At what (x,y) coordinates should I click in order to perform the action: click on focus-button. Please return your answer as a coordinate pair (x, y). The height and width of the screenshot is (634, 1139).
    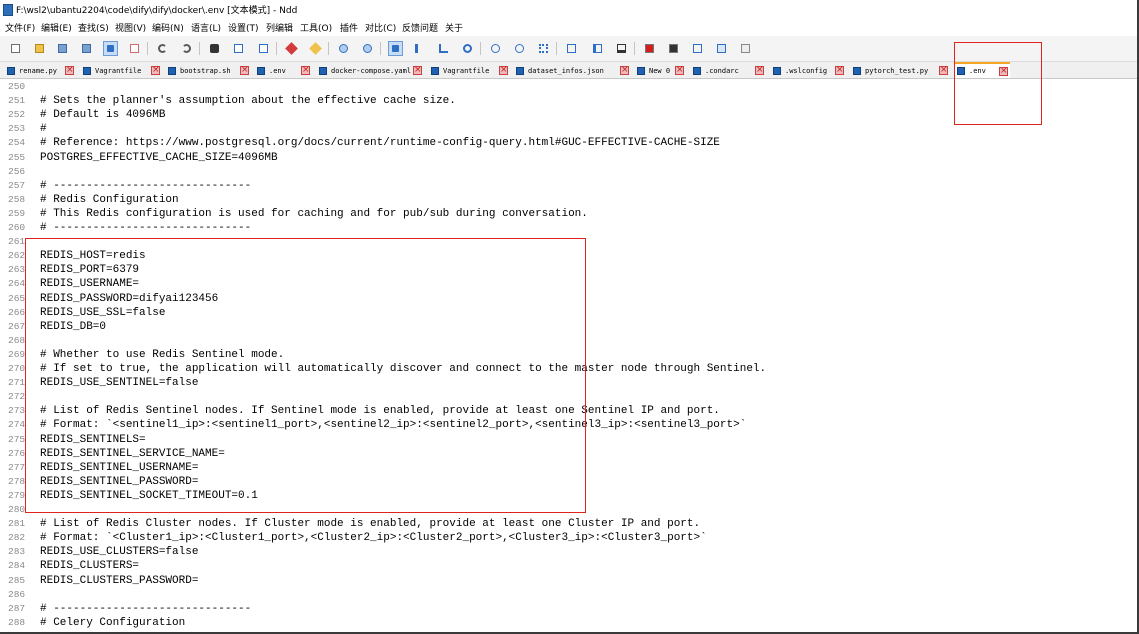
    Looking at the image, I should click on (467, 48).